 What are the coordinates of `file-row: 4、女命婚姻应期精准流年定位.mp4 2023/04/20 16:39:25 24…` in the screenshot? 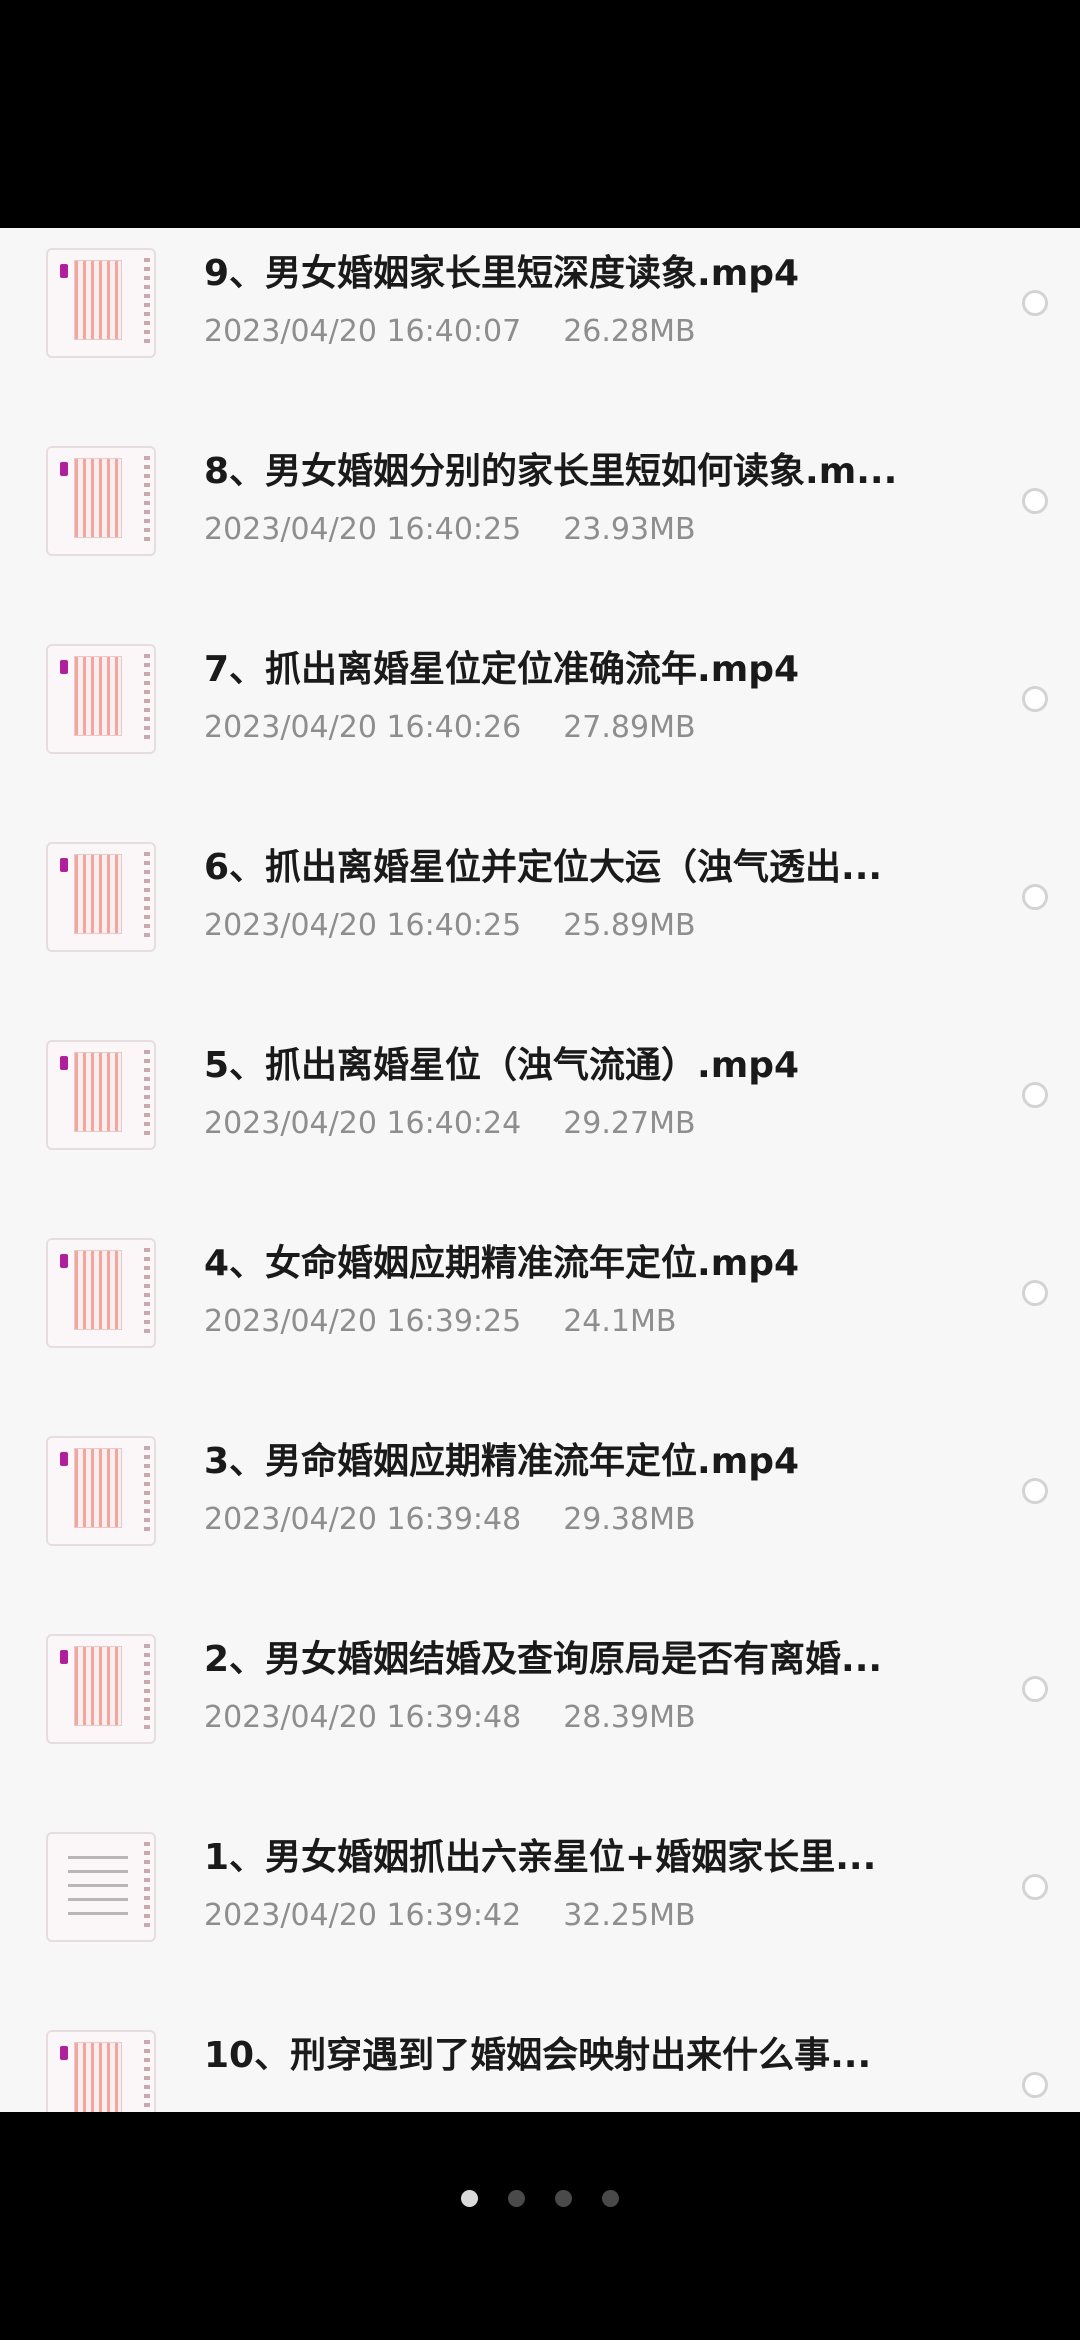 It's located at (540, 1317).